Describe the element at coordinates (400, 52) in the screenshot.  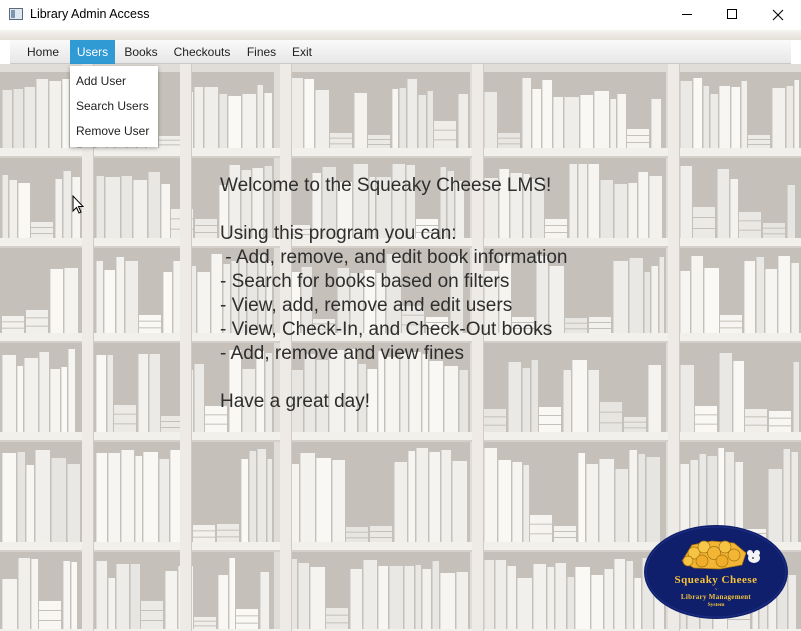
I see `menu-bar: Home Users Books Checkouts Fines Exit` at that location.